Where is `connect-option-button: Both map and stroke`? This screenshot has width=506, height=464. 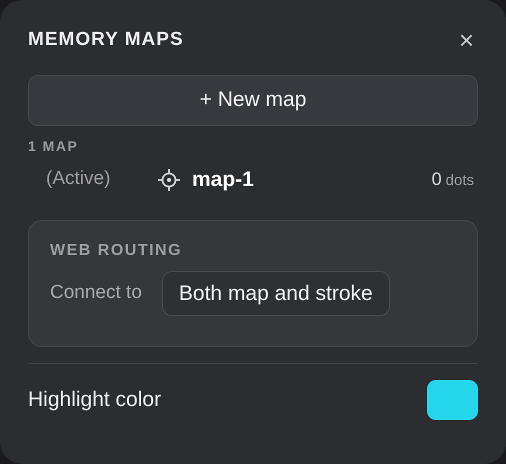
connect-option-button: Both map and stroke is located at coordinates (276, 293).